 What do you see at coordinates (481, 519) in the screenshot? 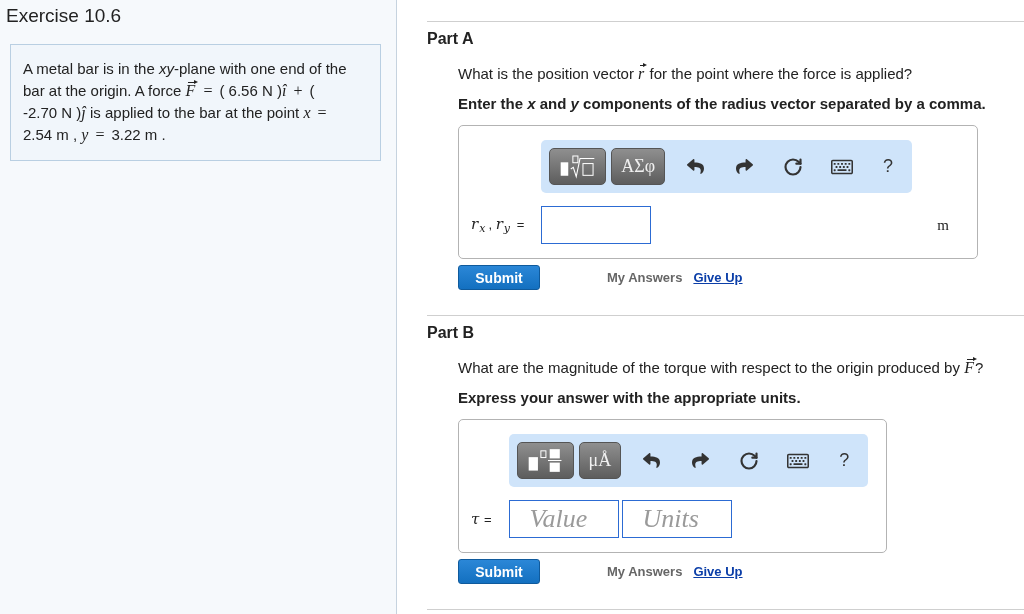
I see `answer-label: τ =` at bounding box center [481, 519].